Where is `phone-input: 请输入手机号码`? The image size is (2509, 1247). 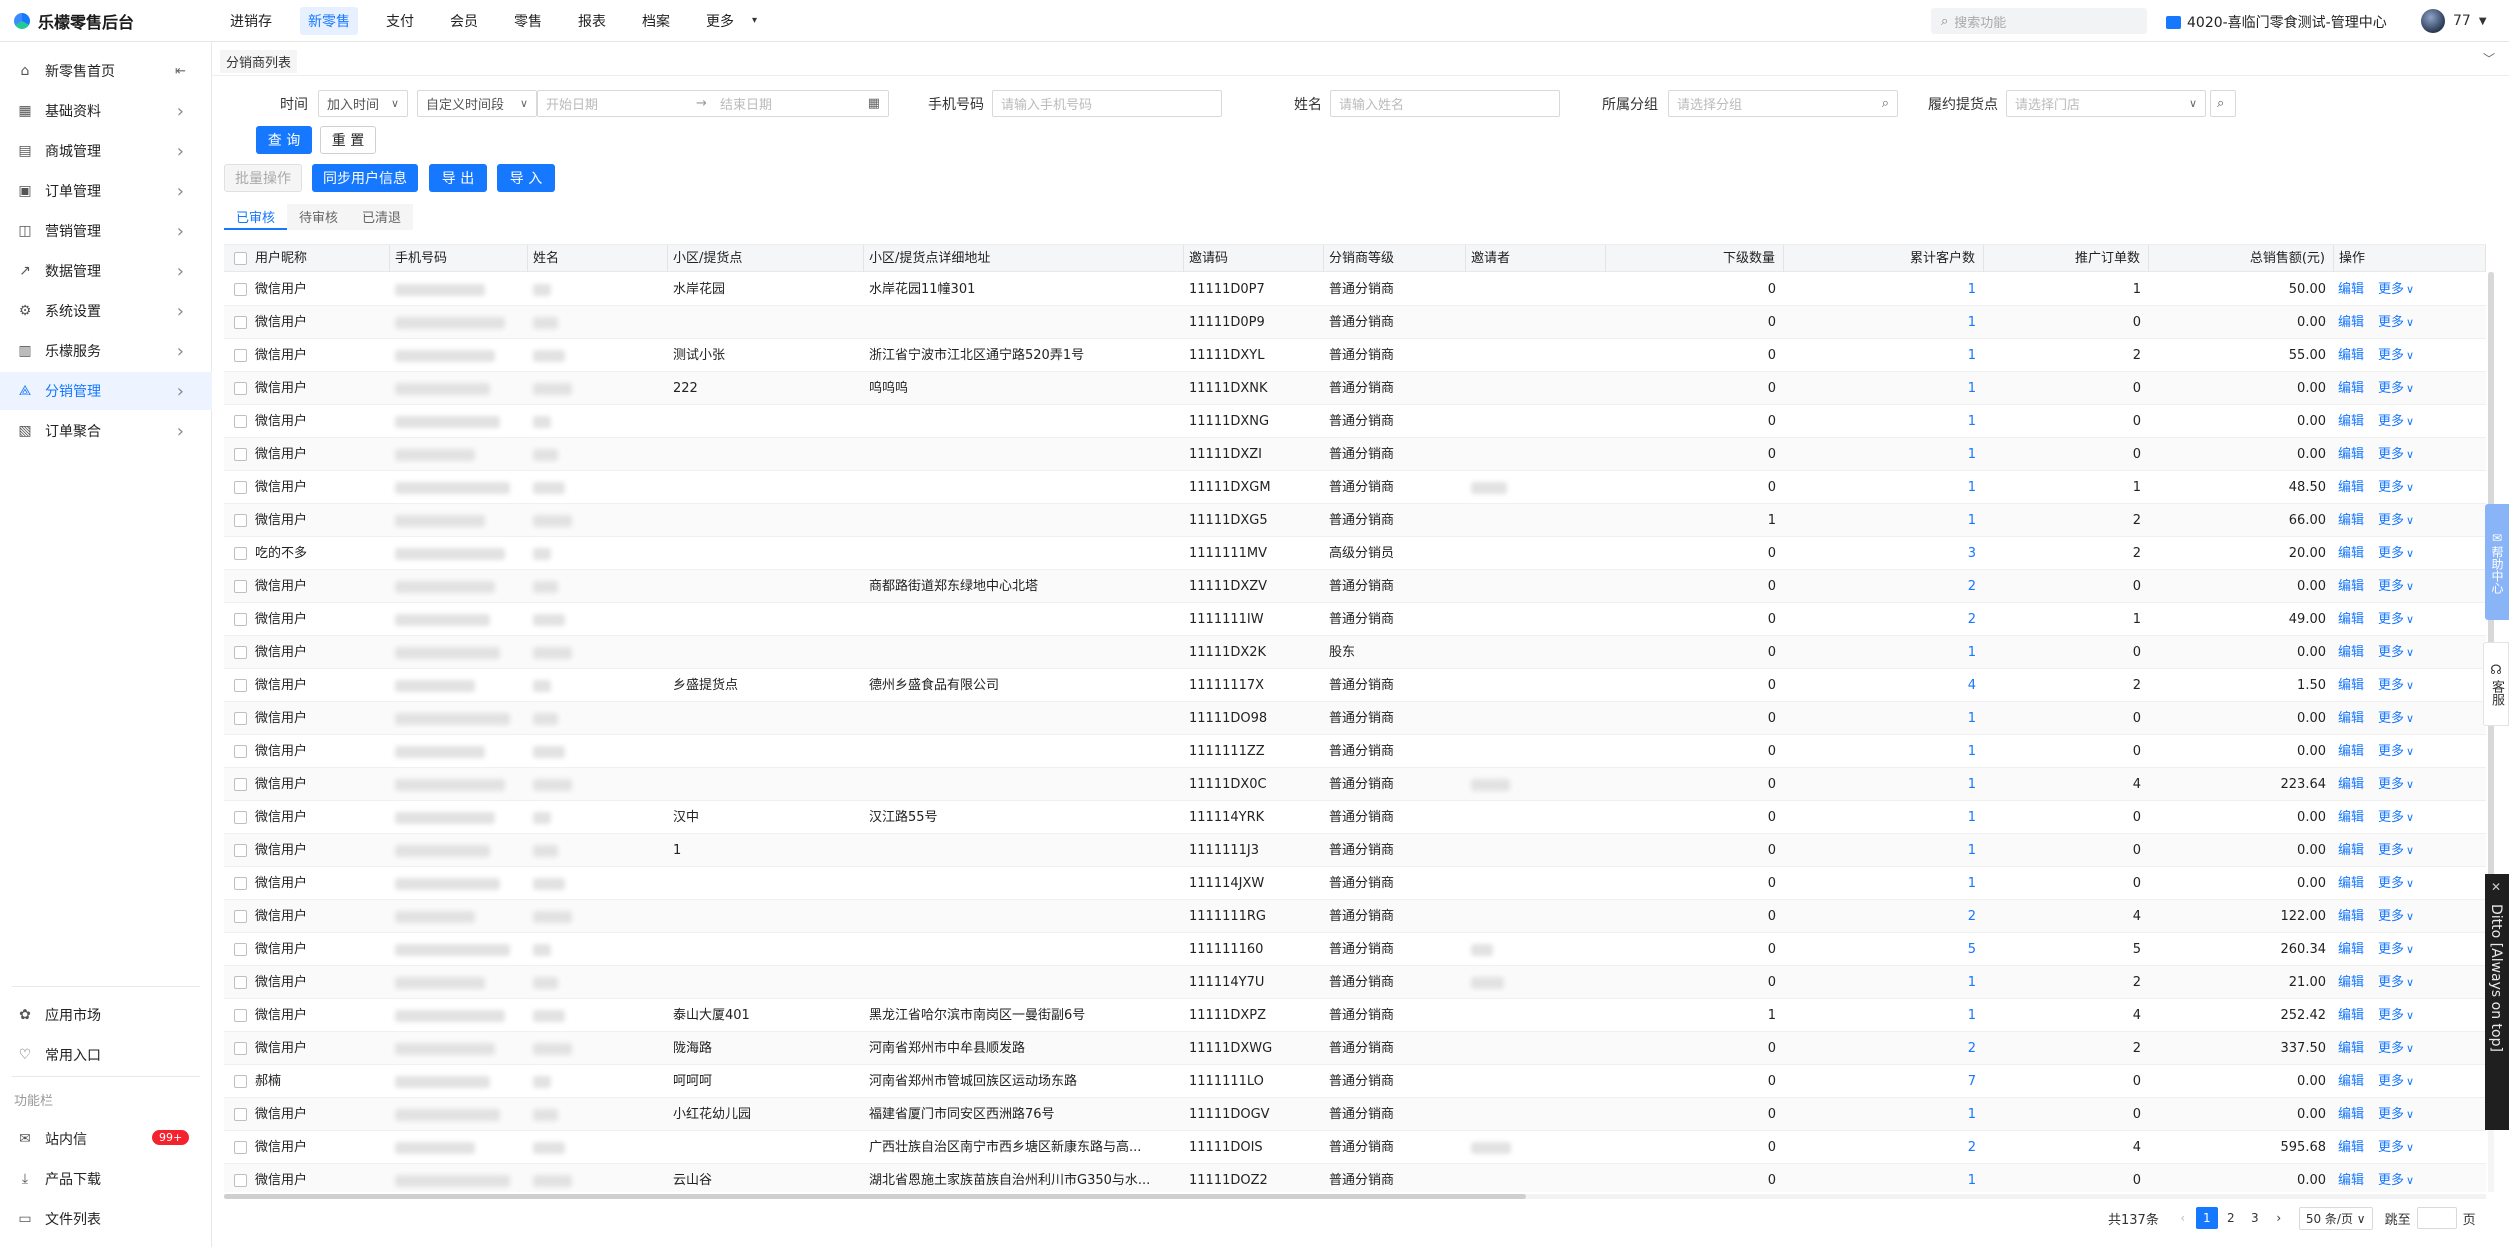
phone-input: 请输入手机号码 is located at coordinates (1107, 103).